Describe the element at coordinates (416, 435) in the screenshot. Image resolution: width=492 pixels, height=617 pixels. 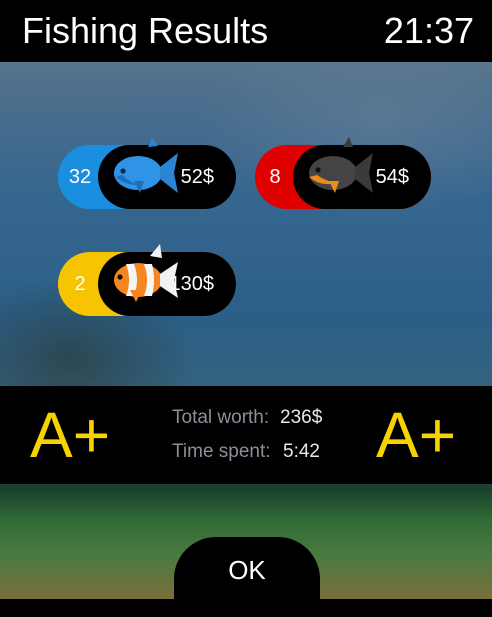
I see `grade-right: A+` at that location.